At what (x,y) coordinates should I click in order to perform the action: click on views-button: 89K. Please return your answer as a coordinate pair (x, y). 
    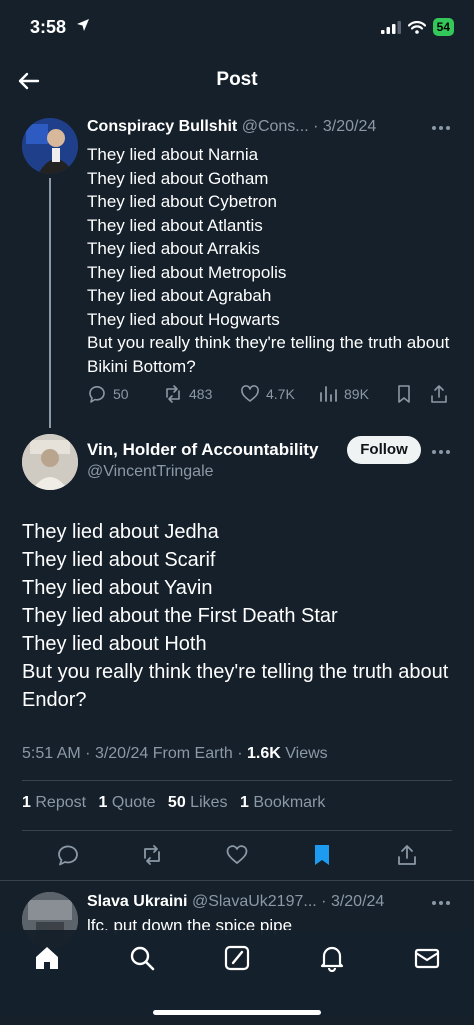
    Looking at the image, I should click on (343, 394).